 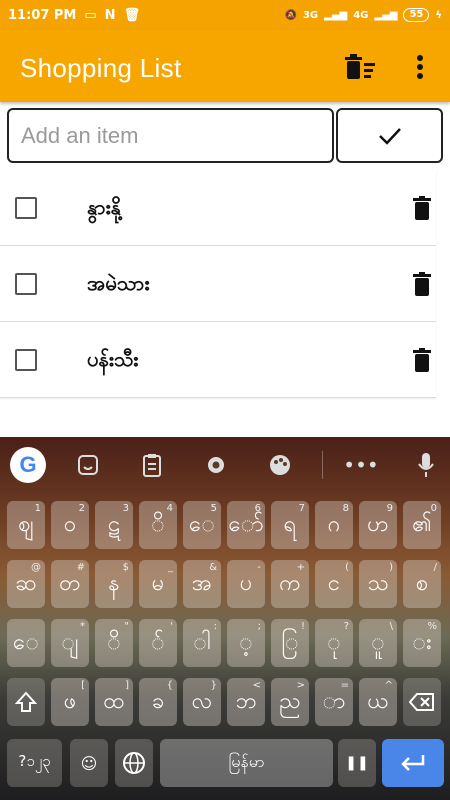 What do you see at coordinates (202, 525) in the screenshot?
I see `key: ေ 5` at bounding box center [202, 525].